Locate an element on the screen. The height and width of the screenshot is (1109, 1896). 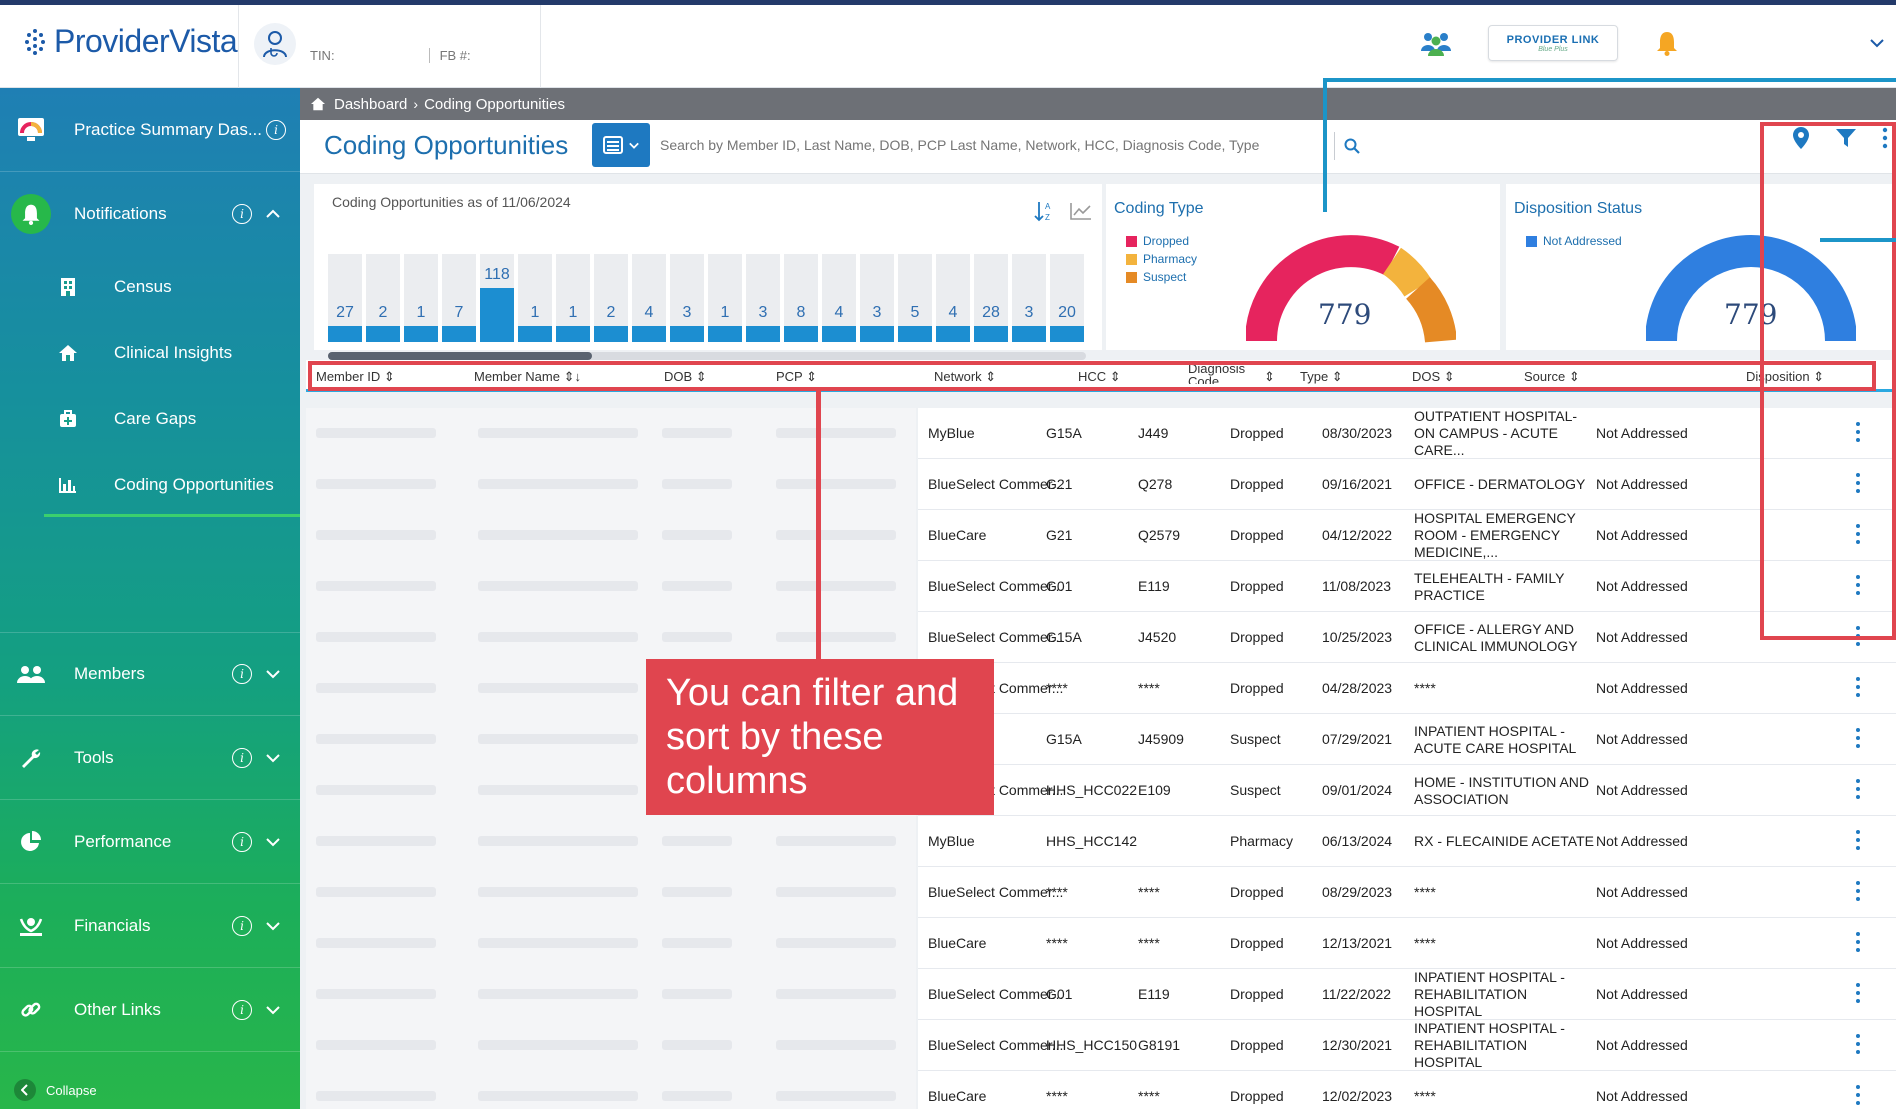
trend-chart-icon is located at coordinates (1081, 211).